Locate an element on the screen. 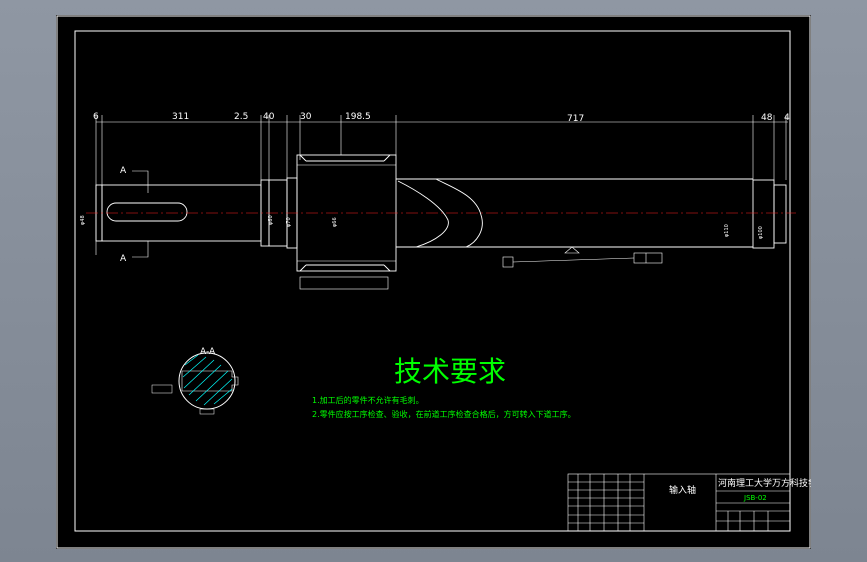 This screenshot has height=562, width=867. section-view is located at coordinates (195, 383).